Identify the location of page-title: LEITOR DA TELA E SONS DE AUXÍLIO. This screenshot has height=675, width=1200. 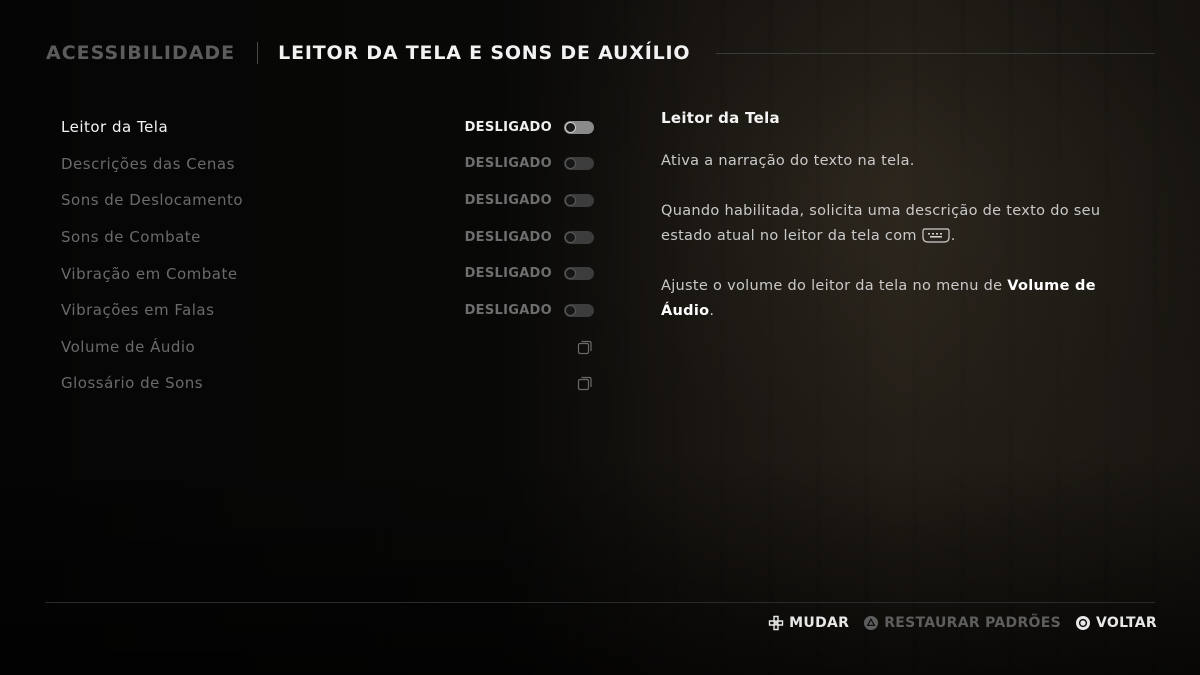
(484, 53).